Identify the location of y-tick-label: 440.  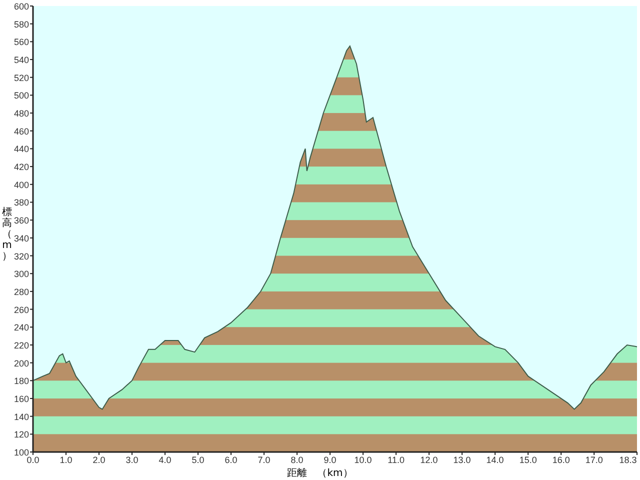
(21, 149).